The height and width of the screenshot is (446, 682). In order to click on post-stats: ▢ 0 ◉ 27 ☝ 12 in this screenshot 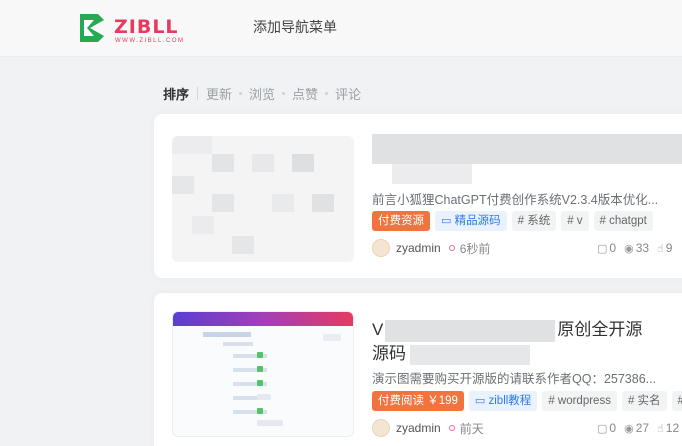, I will do `click(638, 428)`.